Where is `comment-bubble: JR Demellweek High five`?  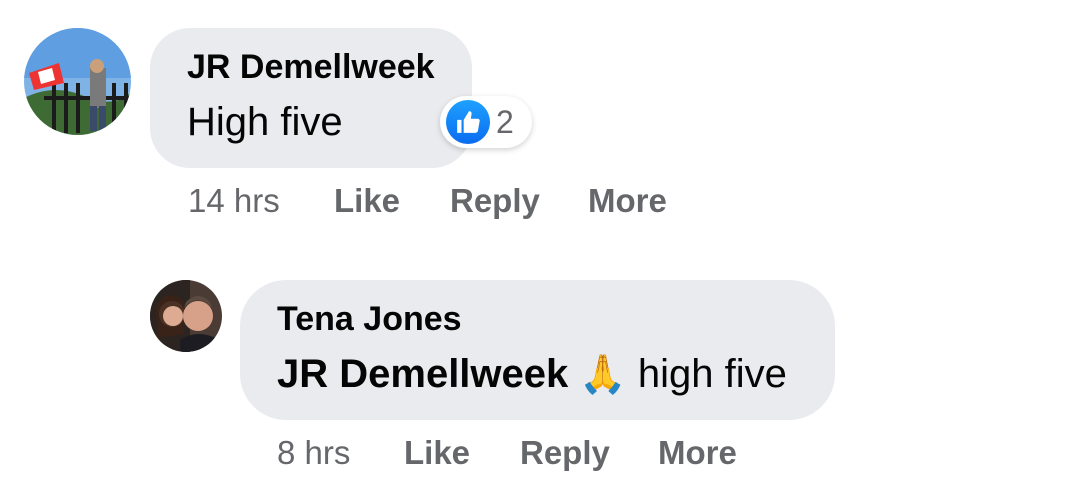 comment-bubble: JR Demellweek High five is located at coordinates (311, 98).